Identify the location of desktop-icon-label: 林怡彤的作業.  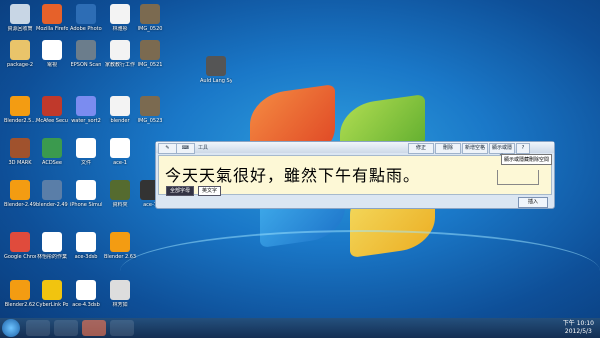
(51, 257).